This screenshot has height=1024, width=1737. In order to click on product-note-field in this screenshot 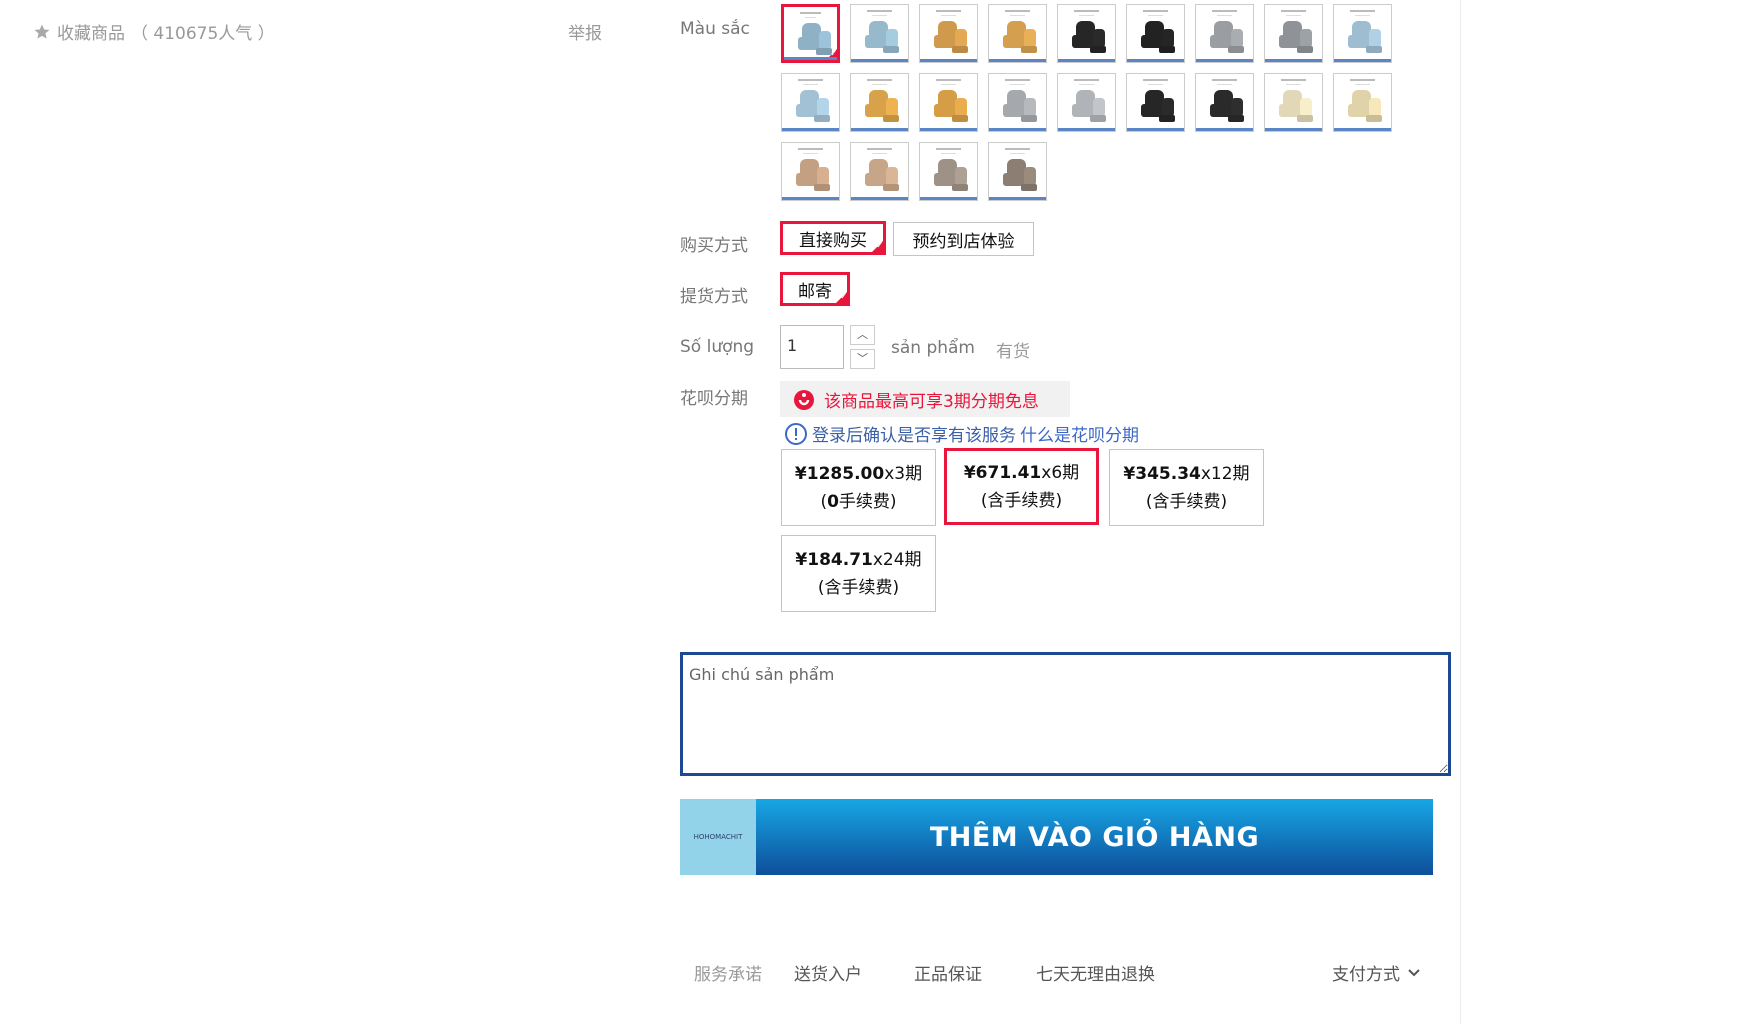, I will do `click(1065, 714)`.